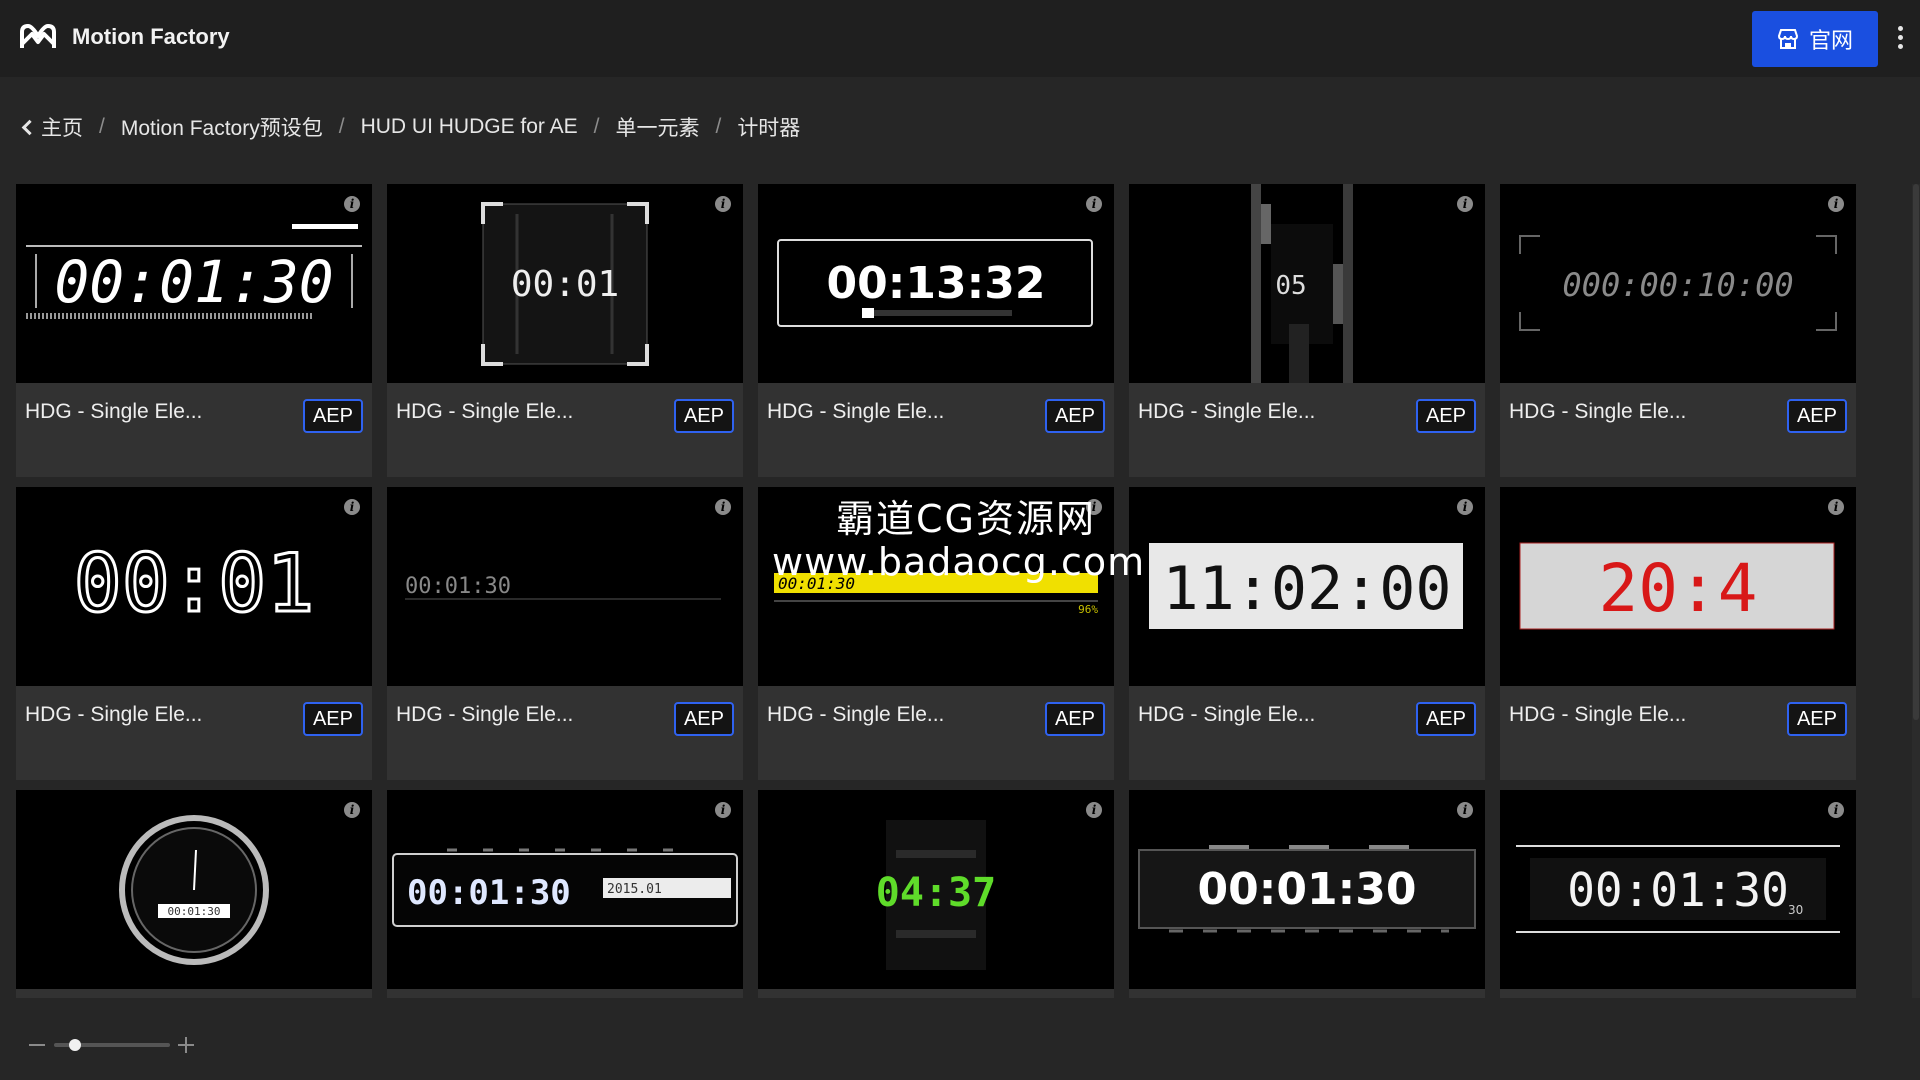 This screenshot has width=1920, height=1080. I want to click on preview-time: 20:4, so click(1678, 588).